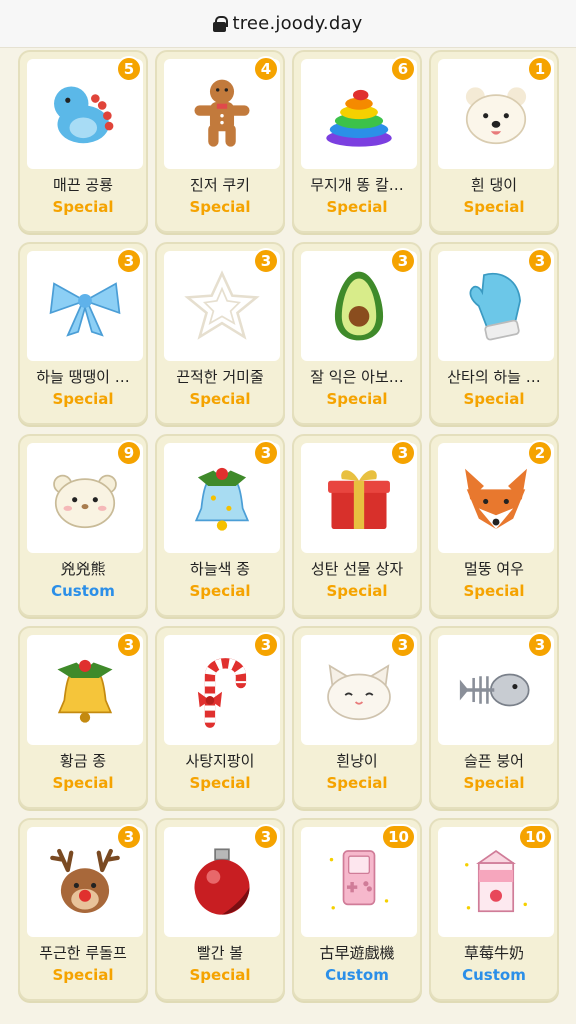 This screenshot has width=576, height=1024. I want to click on item-card: 5 매끈 공룡 Special, so click(83, 141).